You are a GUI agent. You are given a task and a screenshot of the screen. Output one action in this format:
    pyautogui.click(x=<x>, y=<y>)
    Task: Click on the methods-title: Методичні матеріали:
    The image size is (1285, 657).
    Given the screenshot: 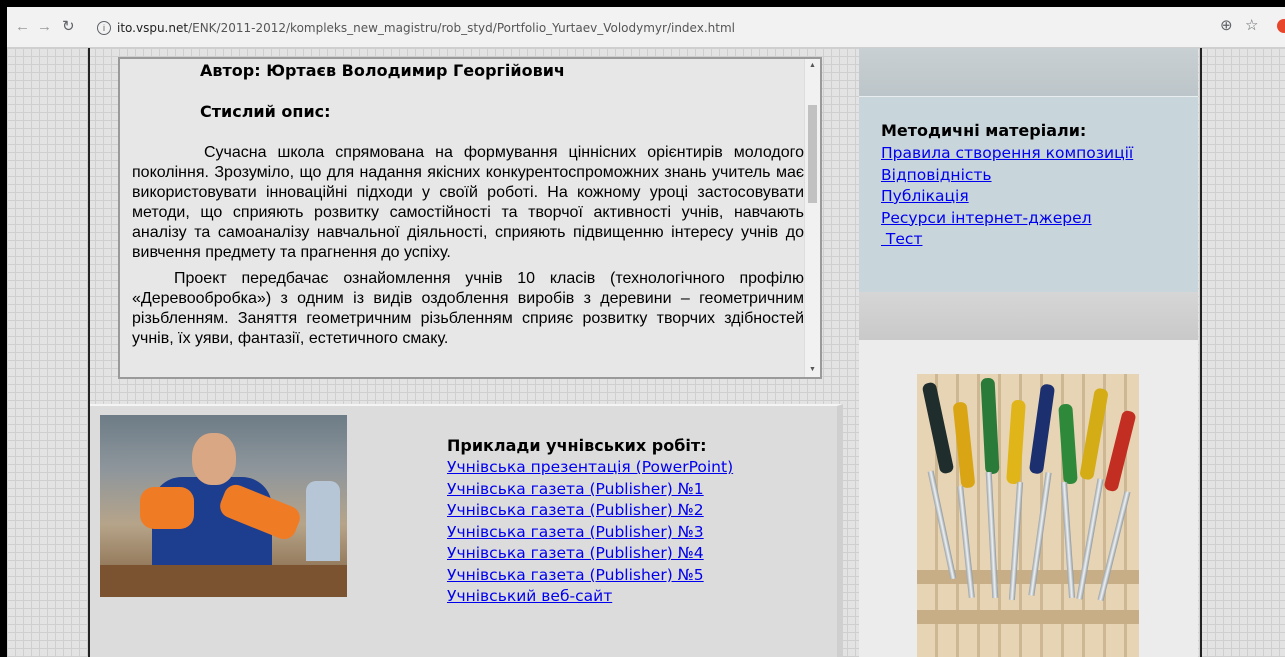 What is the action you would take?
    pyautogui.click(x=984, y=130)
    